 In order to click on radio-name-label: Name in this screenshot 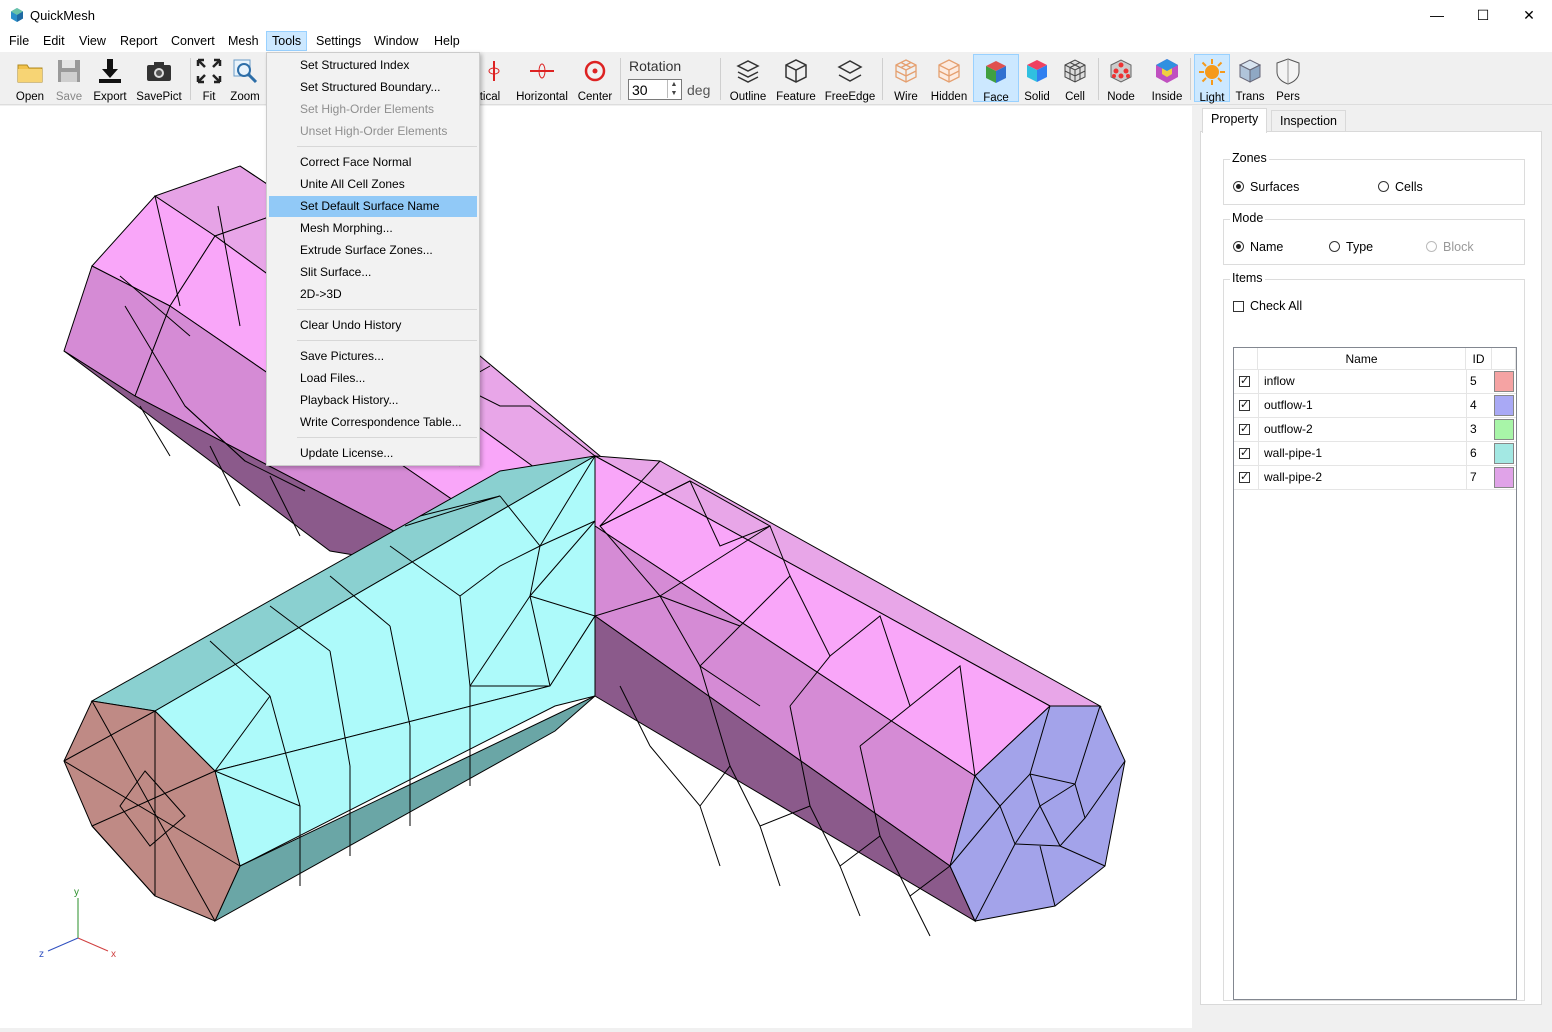, I will do `click(1267, 247)`.